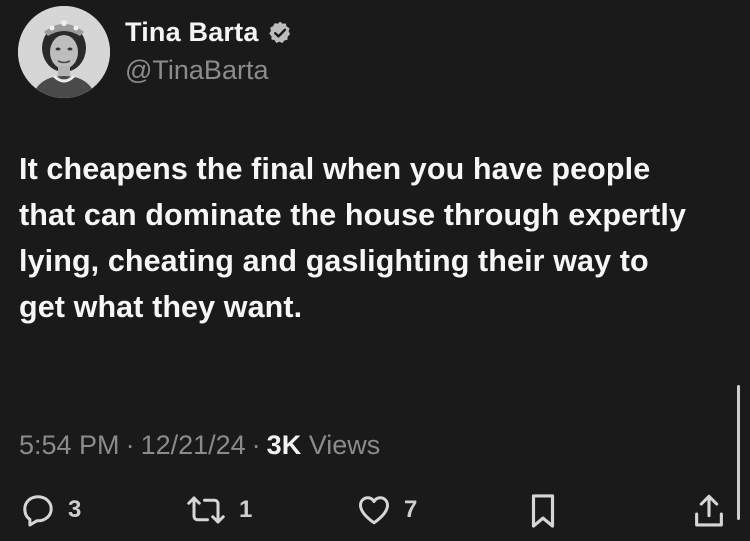  Describe the element at coordinates (193, 445) in the screenshot. I see `tweet-date: 12/21/24` at that location.